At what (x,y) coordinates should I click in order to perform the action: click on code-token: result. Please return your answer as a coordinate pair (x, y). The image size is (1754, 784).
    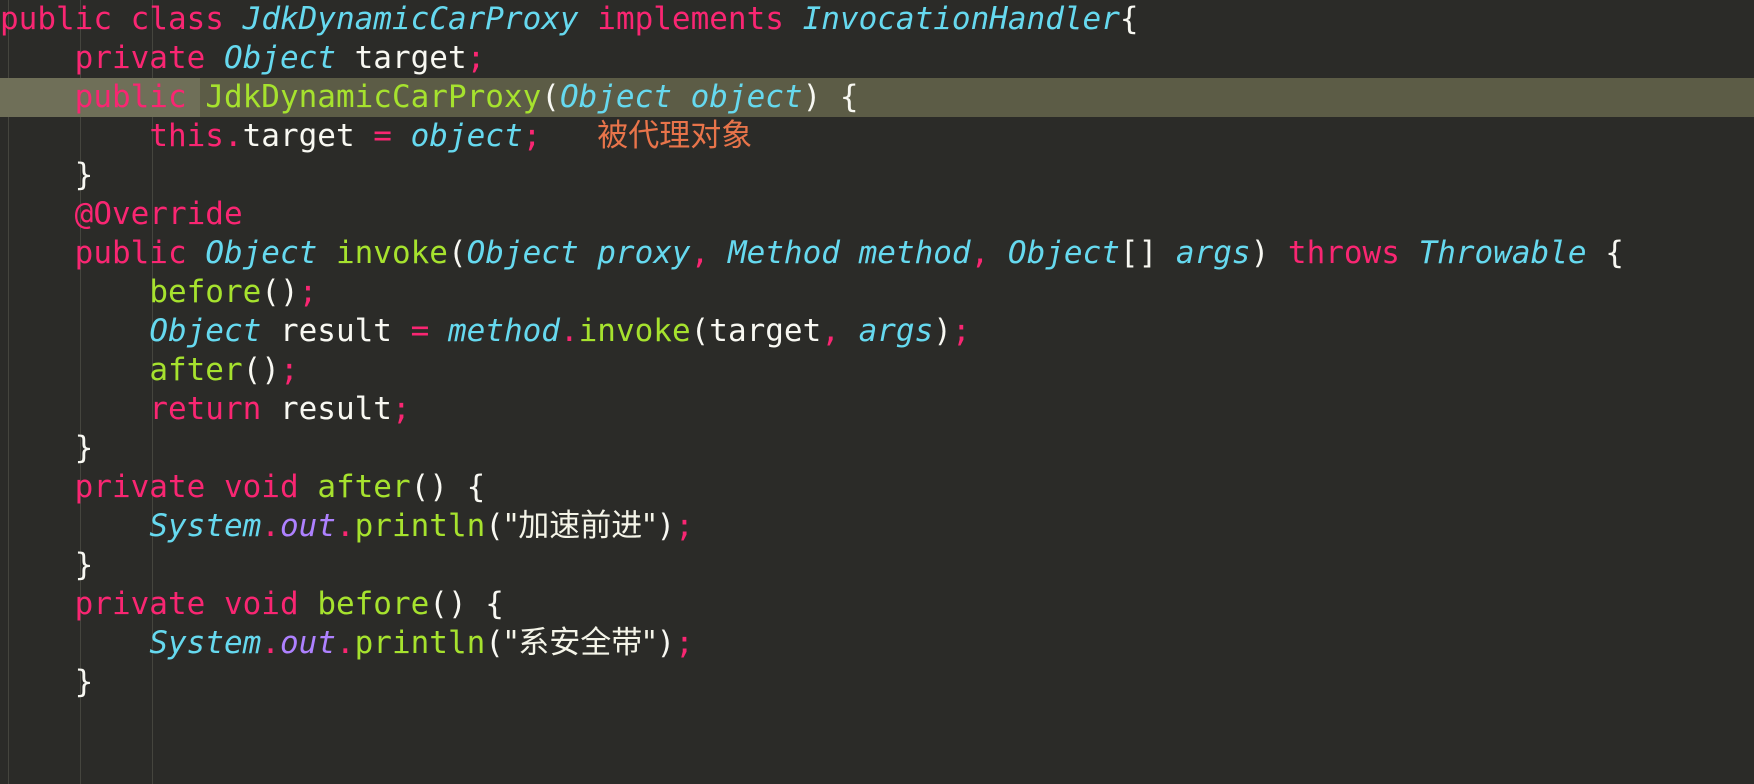
    Looking at the image, I should click on (335, 409).